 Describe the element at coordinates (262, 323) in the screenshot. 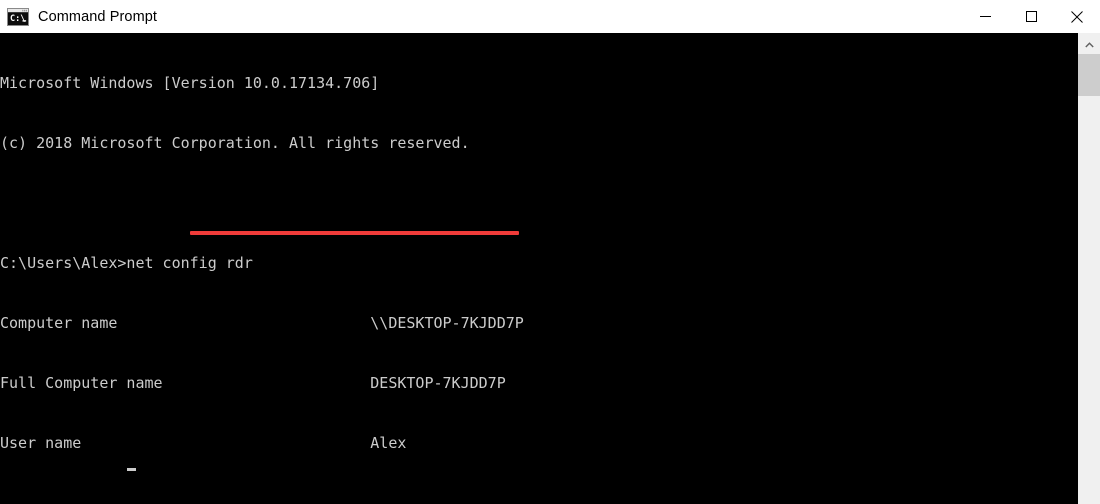

I see `console-line: Computer name \\DESKTOP-7KJDD7P` at that location.